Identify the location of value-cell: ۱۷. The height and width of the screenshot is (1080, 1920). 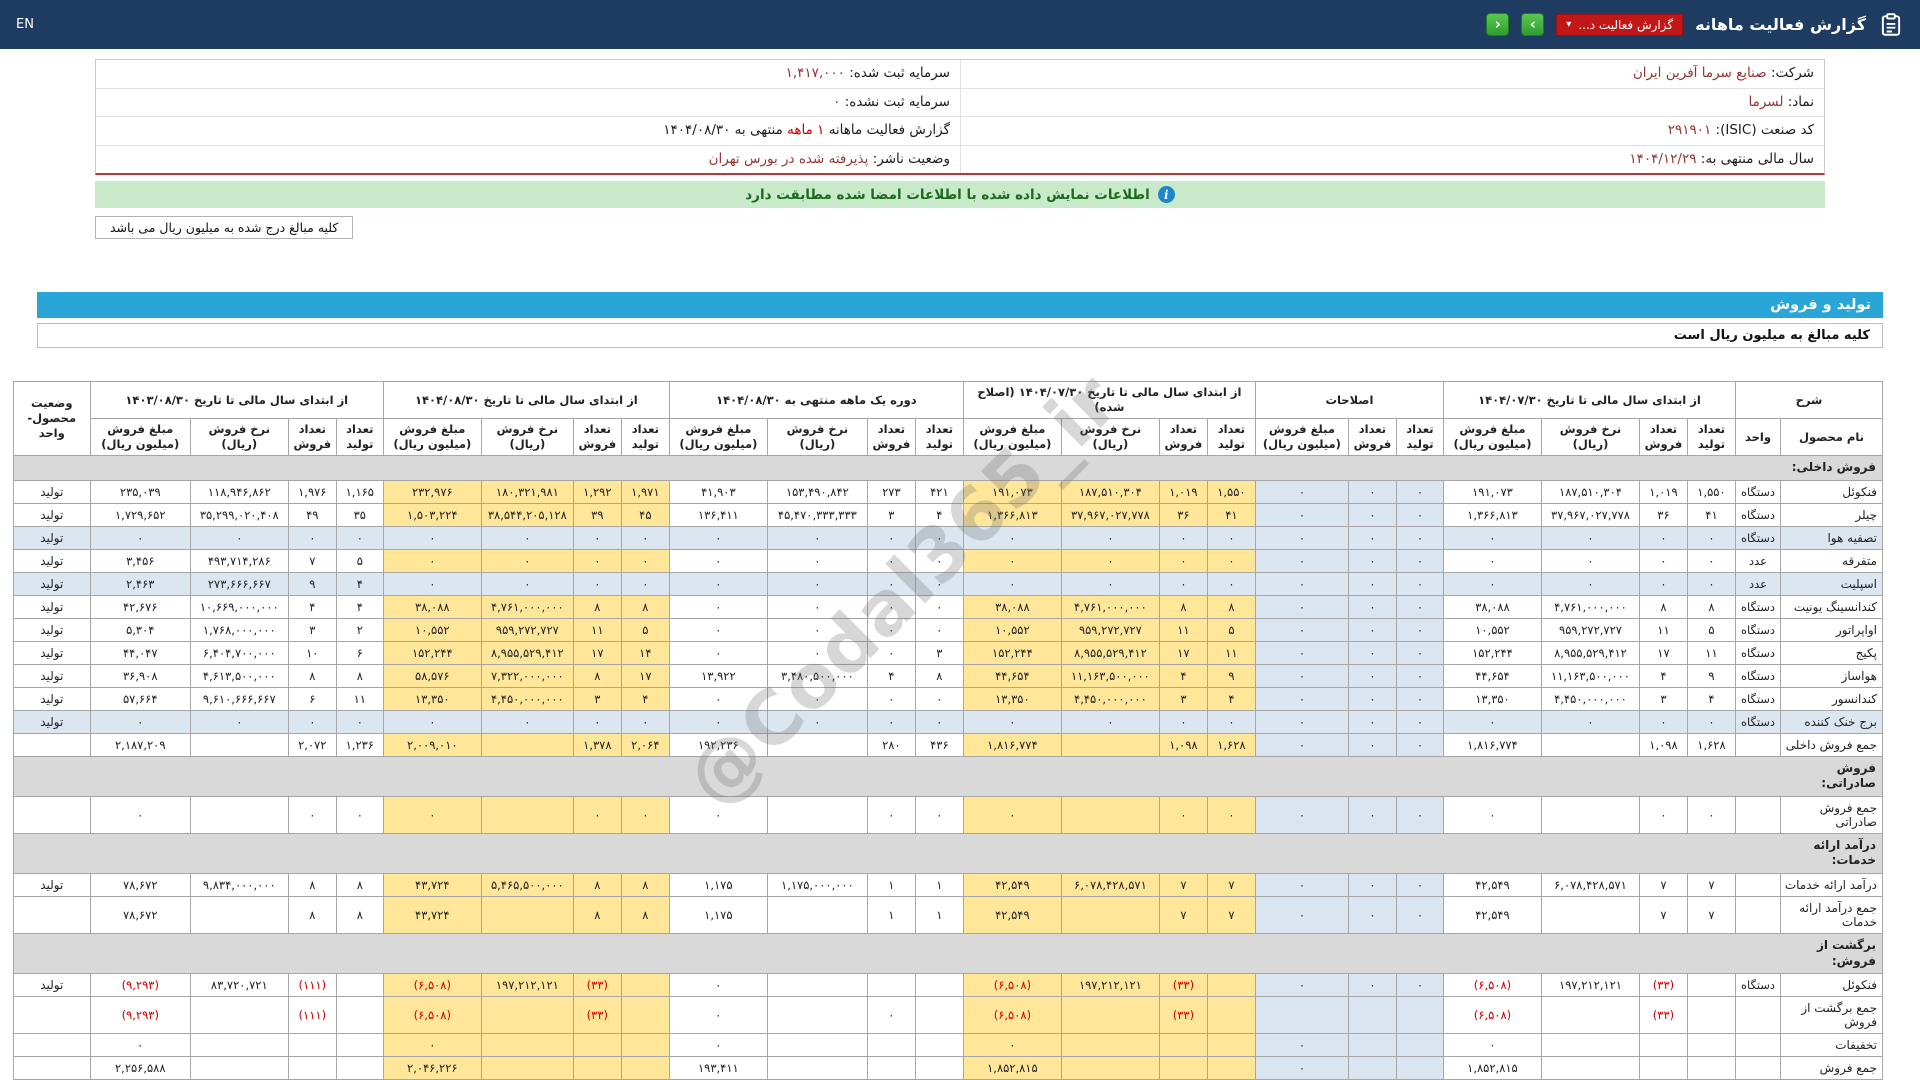
(597, 652).